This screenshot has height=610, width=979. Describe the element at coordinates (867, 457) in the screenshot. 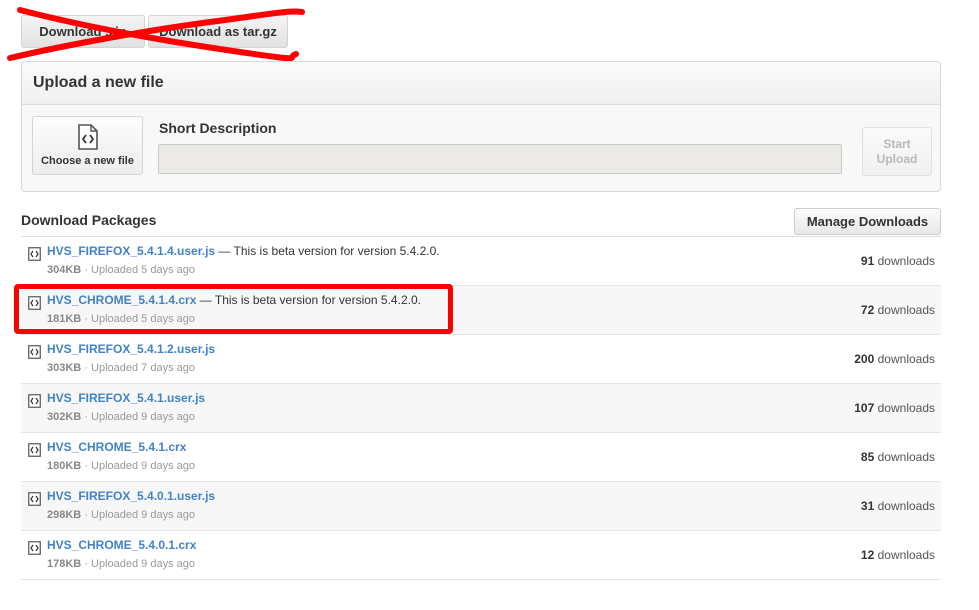

I see `download-count: 85` at that location.